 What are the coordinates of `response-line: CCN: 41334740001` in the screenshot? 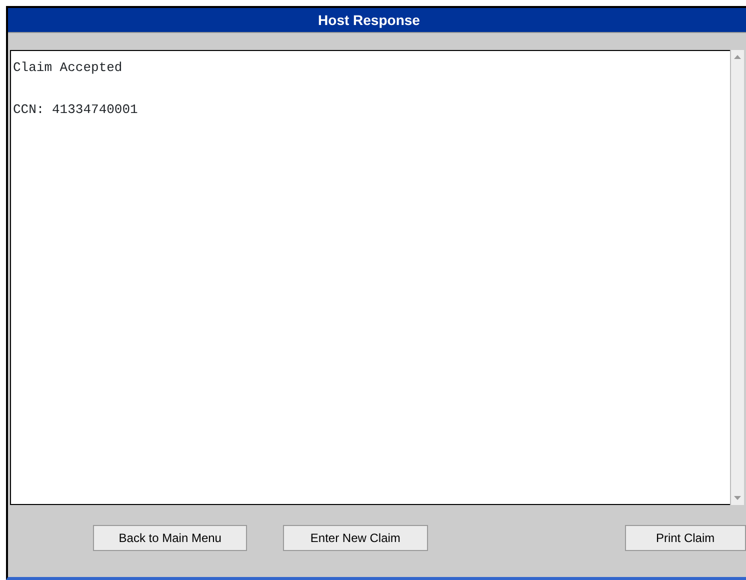 It's located at (75, 110).